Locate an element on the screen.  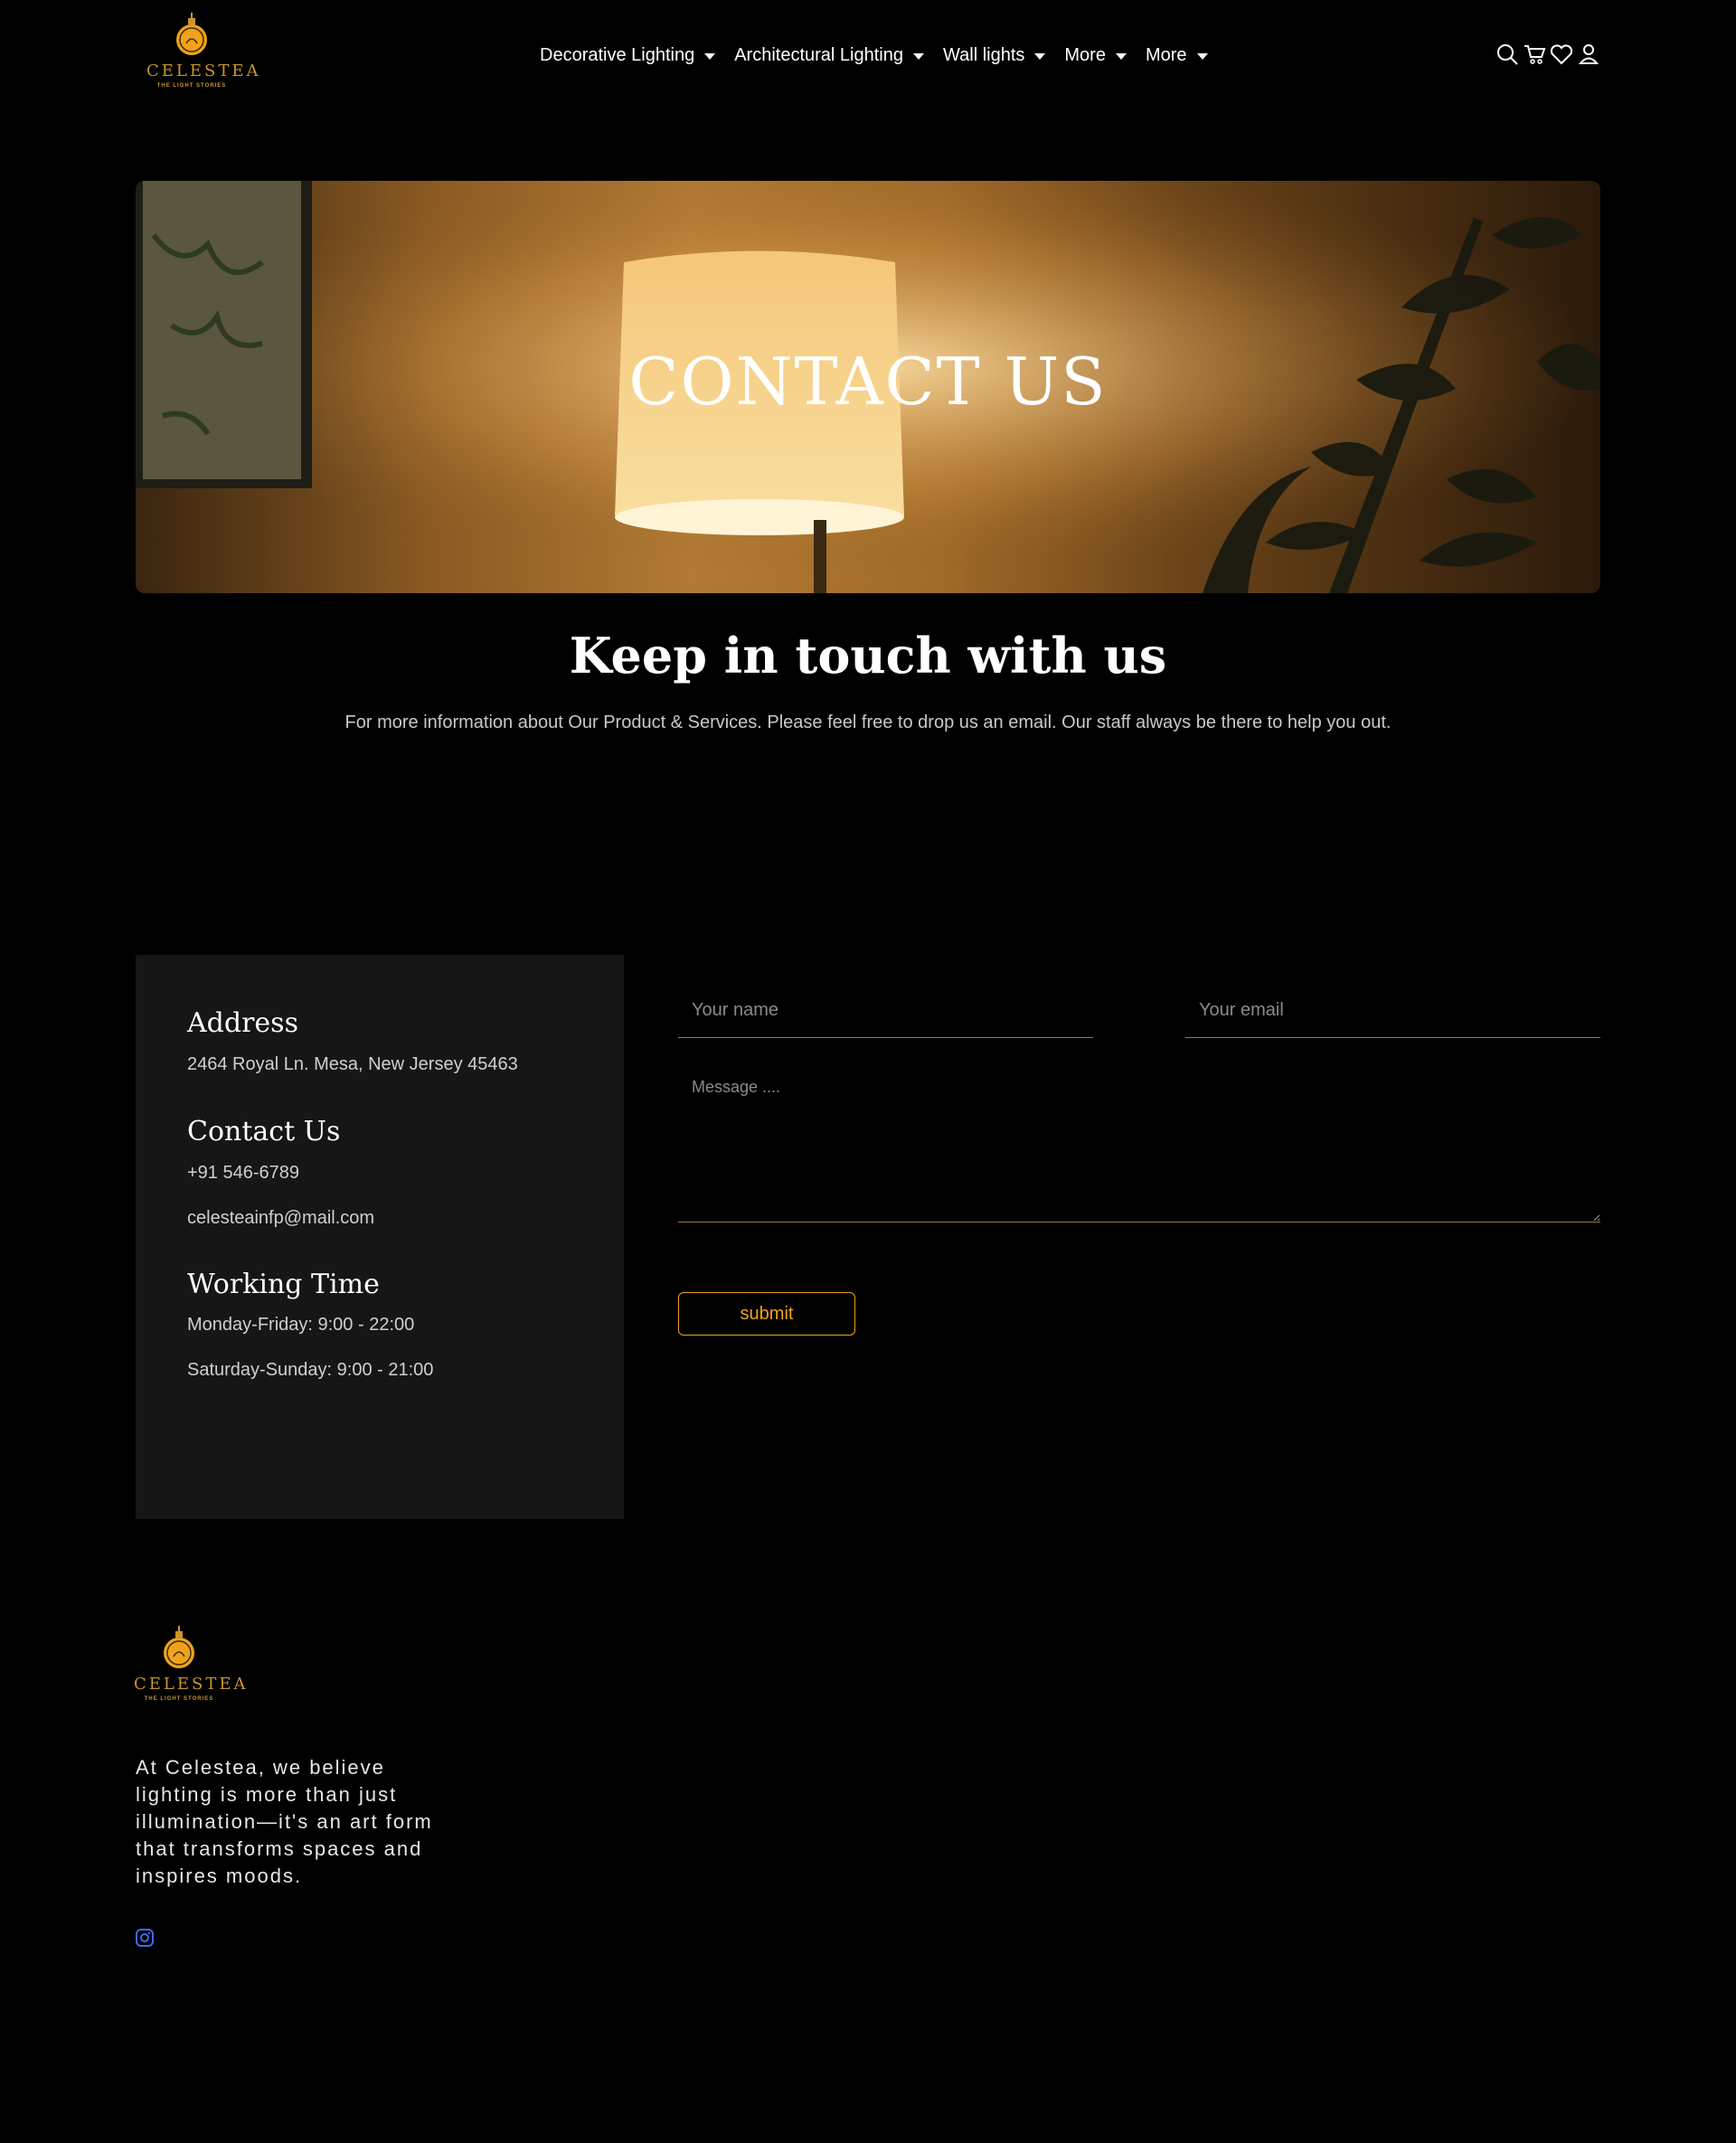
contact-heading: Contact Us is located at coordinates (264, 1131).